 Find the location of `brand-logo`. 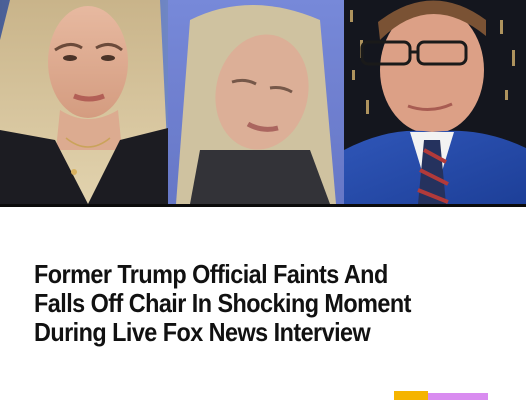

brand-logo is located at coordinates (441, 395).